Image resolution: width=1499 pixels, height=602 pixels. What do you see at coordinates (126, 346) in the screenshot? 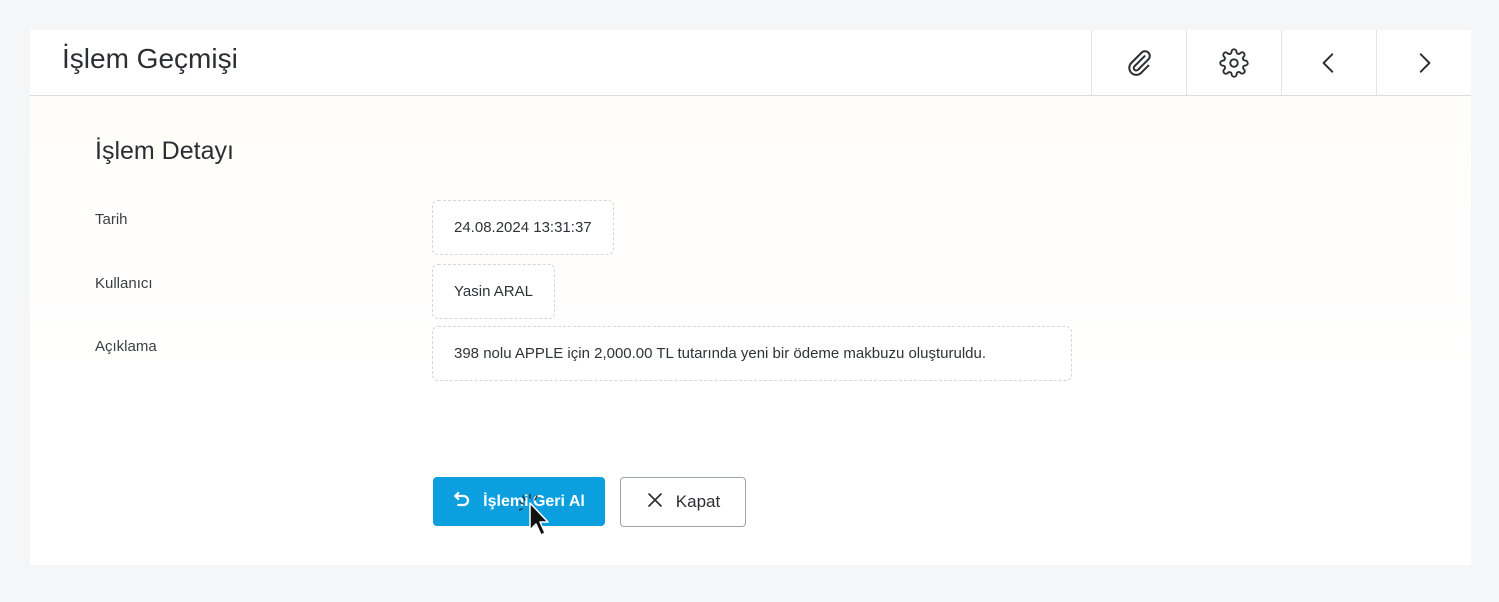
I see `description-label: Açıklama` at bounding box center [126, 346].